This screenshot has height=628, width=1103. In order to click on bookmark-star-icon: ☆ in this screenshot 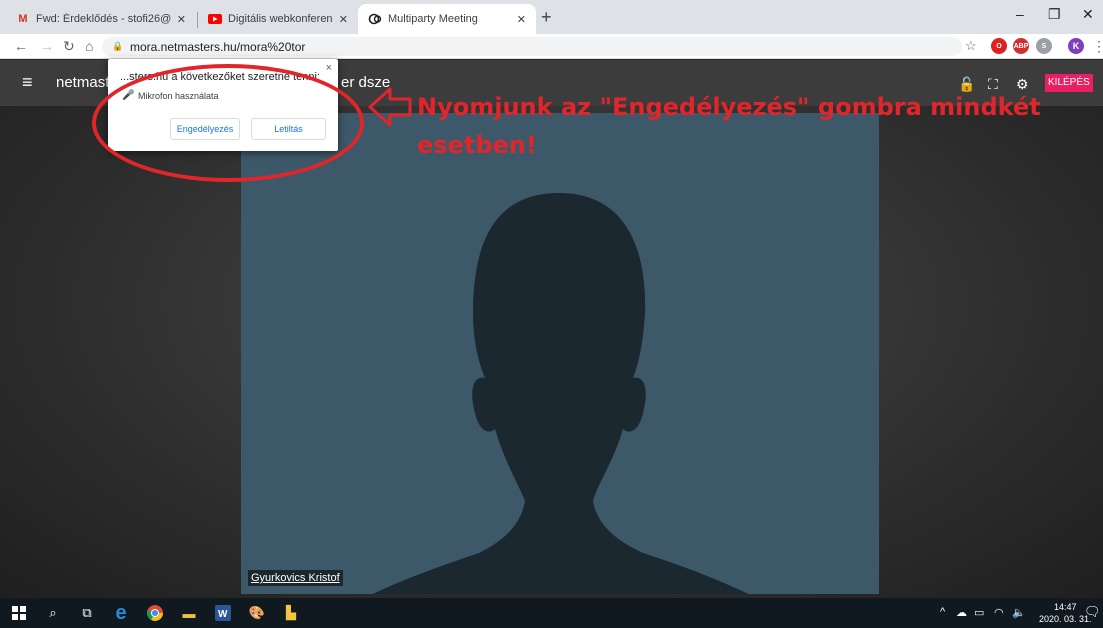, I will do `click(971, 46)`.